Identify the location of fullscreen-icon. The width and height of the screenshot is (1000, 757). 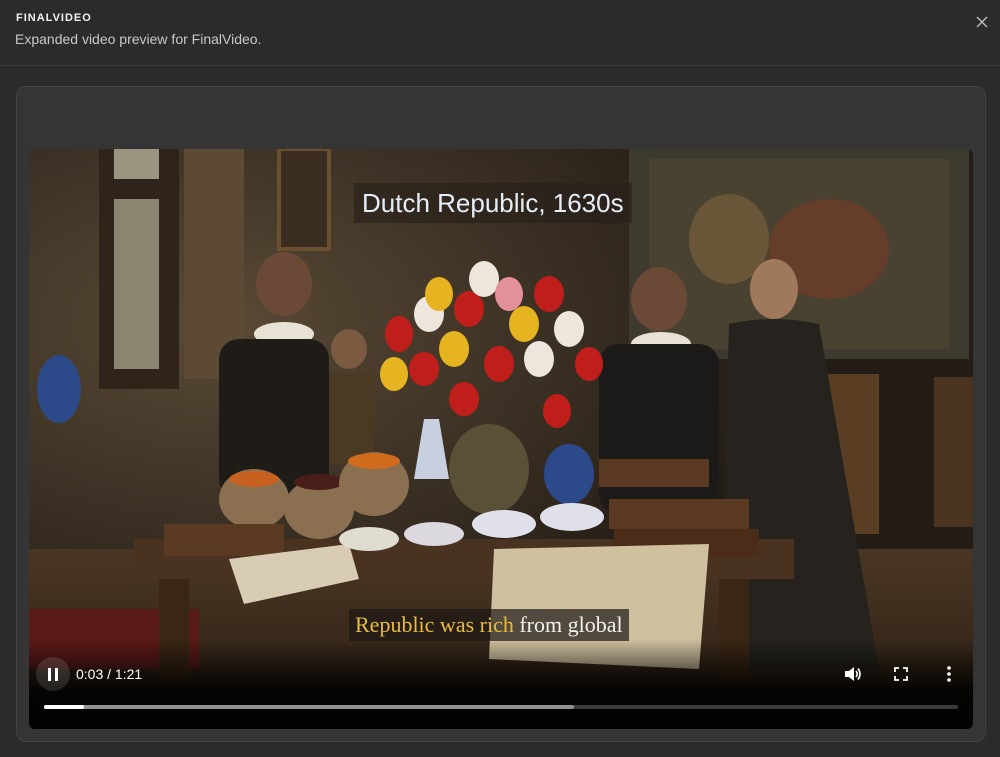
(901, 674).